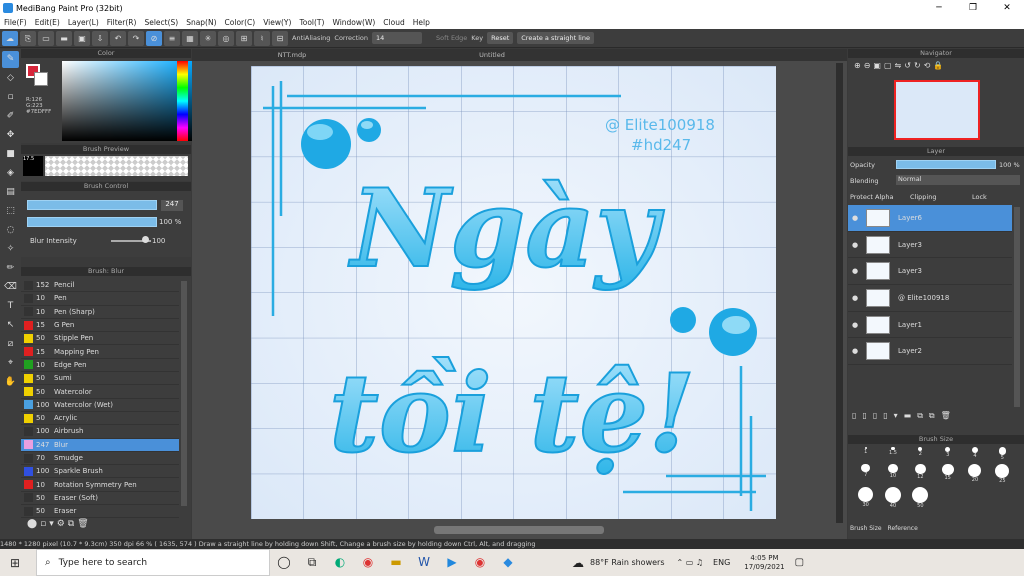  Describe the element at coordinates (100, 352) in the screenshot. I see `brush-item: 15 Mapping Pen` at that location.